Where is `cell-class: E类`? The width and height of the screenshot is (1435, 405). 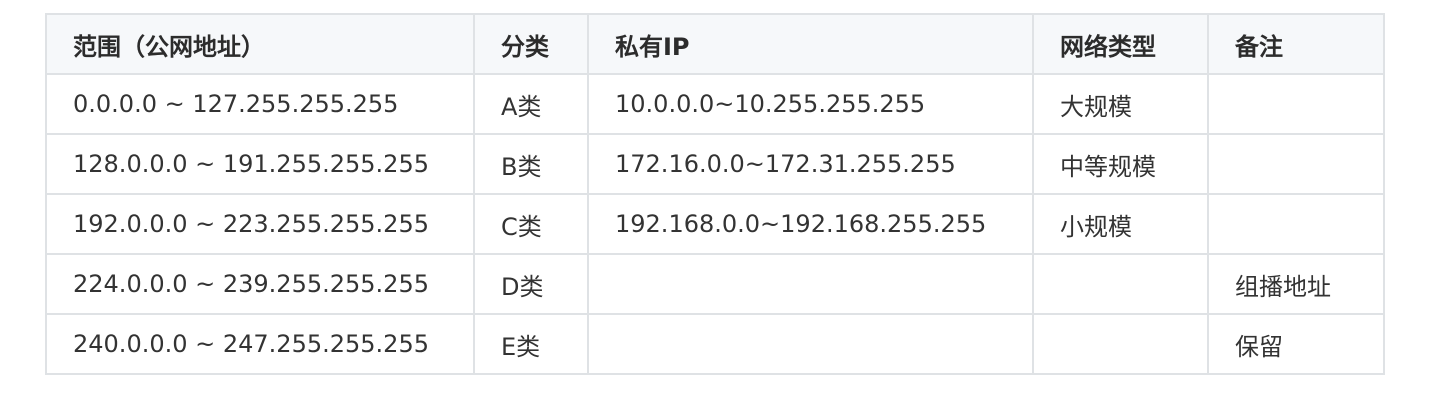
cell-class: E类 is located at coordinates (531, 344).